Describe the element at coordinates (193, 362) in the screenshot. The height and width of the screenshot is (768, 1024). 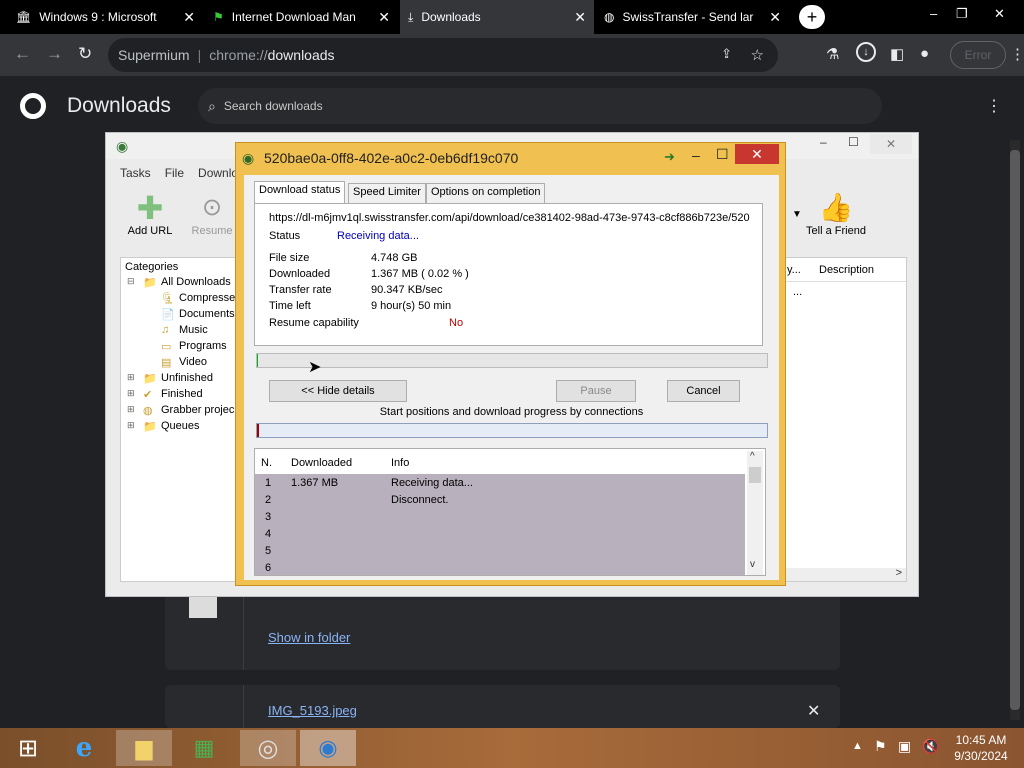
I see `tree-item-label: Video` at that location.